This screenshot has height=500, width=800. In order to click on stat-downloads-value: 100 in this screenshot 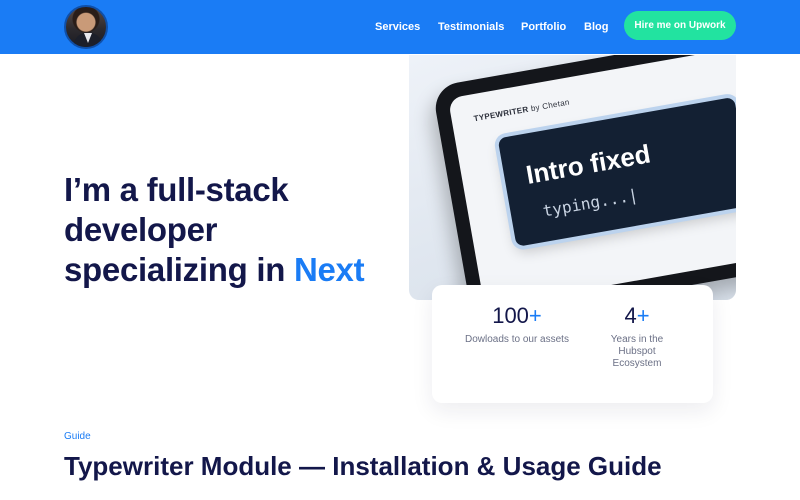, I will do `click(510, 315)`.